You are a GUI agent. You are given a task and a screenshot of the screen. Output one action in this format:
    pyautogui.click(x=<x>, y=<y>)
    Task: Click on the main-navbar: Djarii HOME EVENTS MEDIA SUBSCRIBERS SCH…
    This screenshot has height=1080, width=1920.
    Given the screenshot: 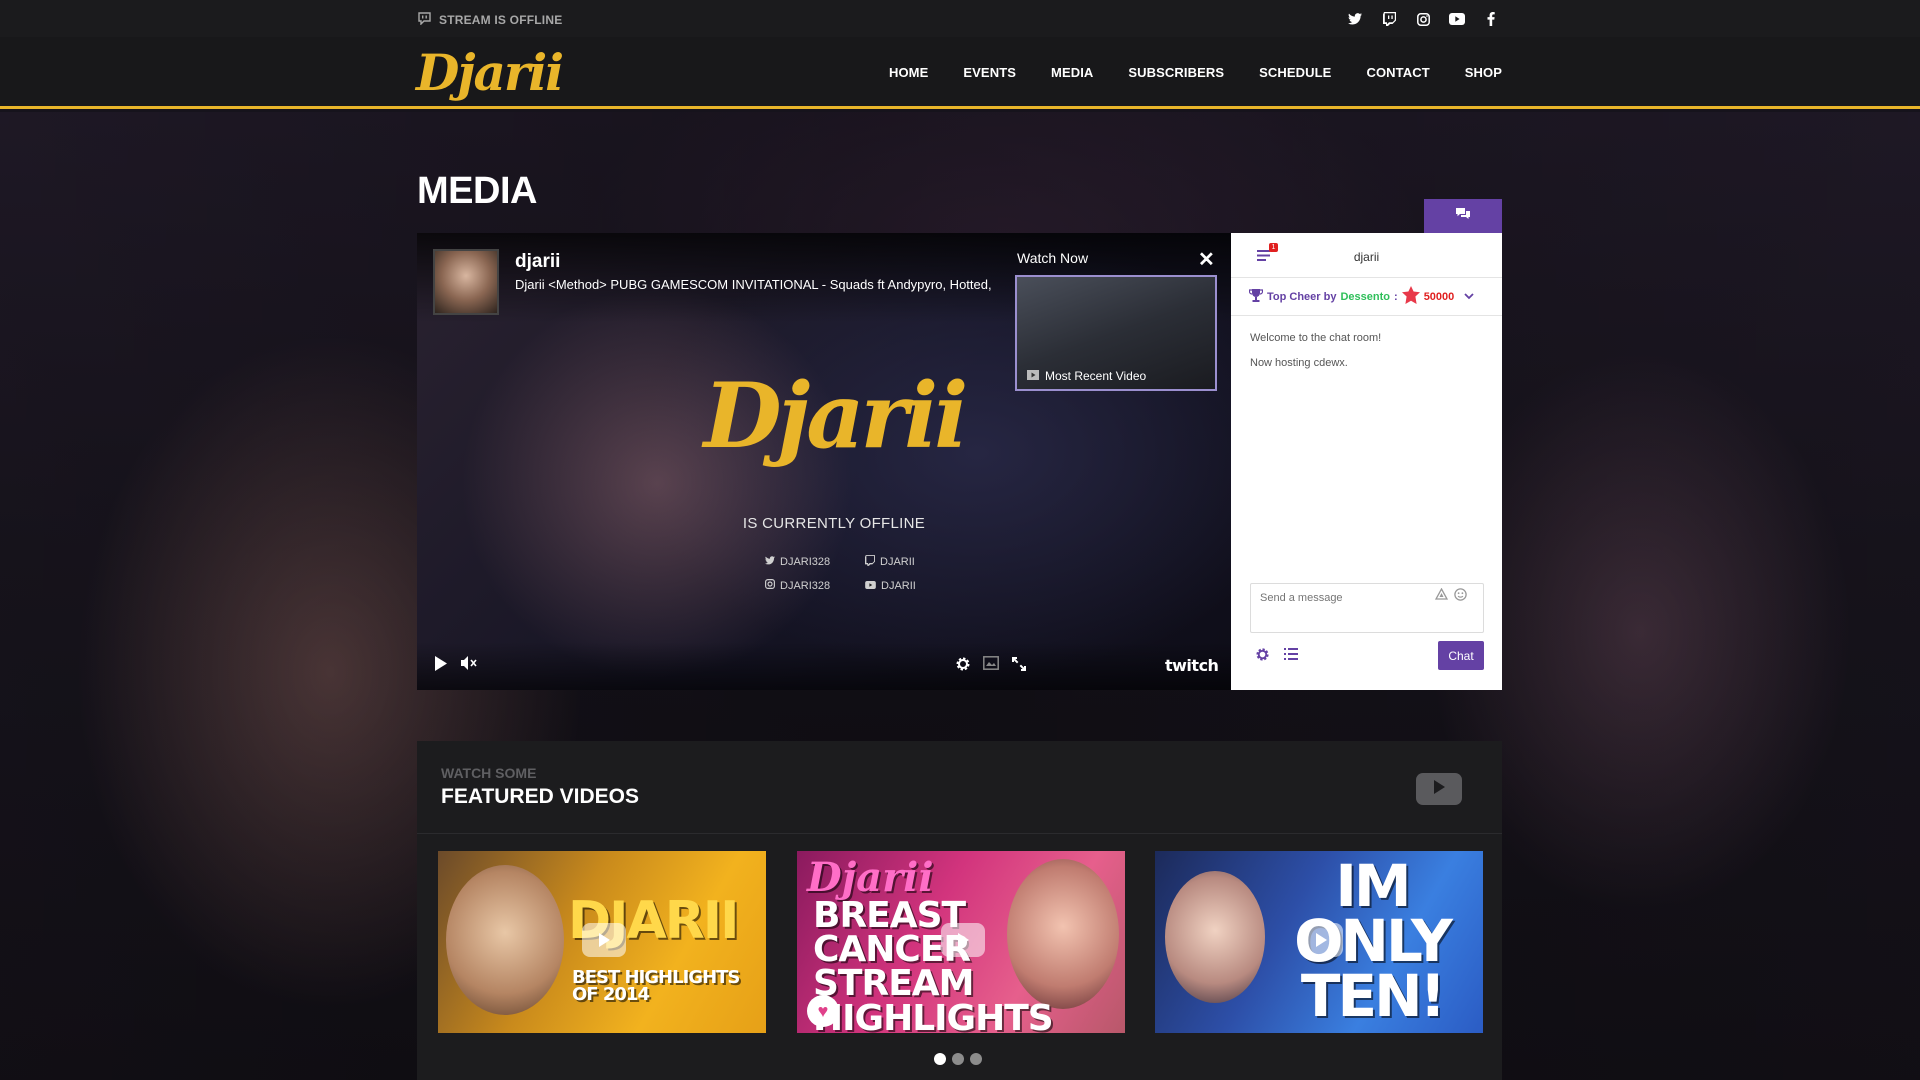 What is the action you would take?
    pyautogui.click(x=960, y=73)
    